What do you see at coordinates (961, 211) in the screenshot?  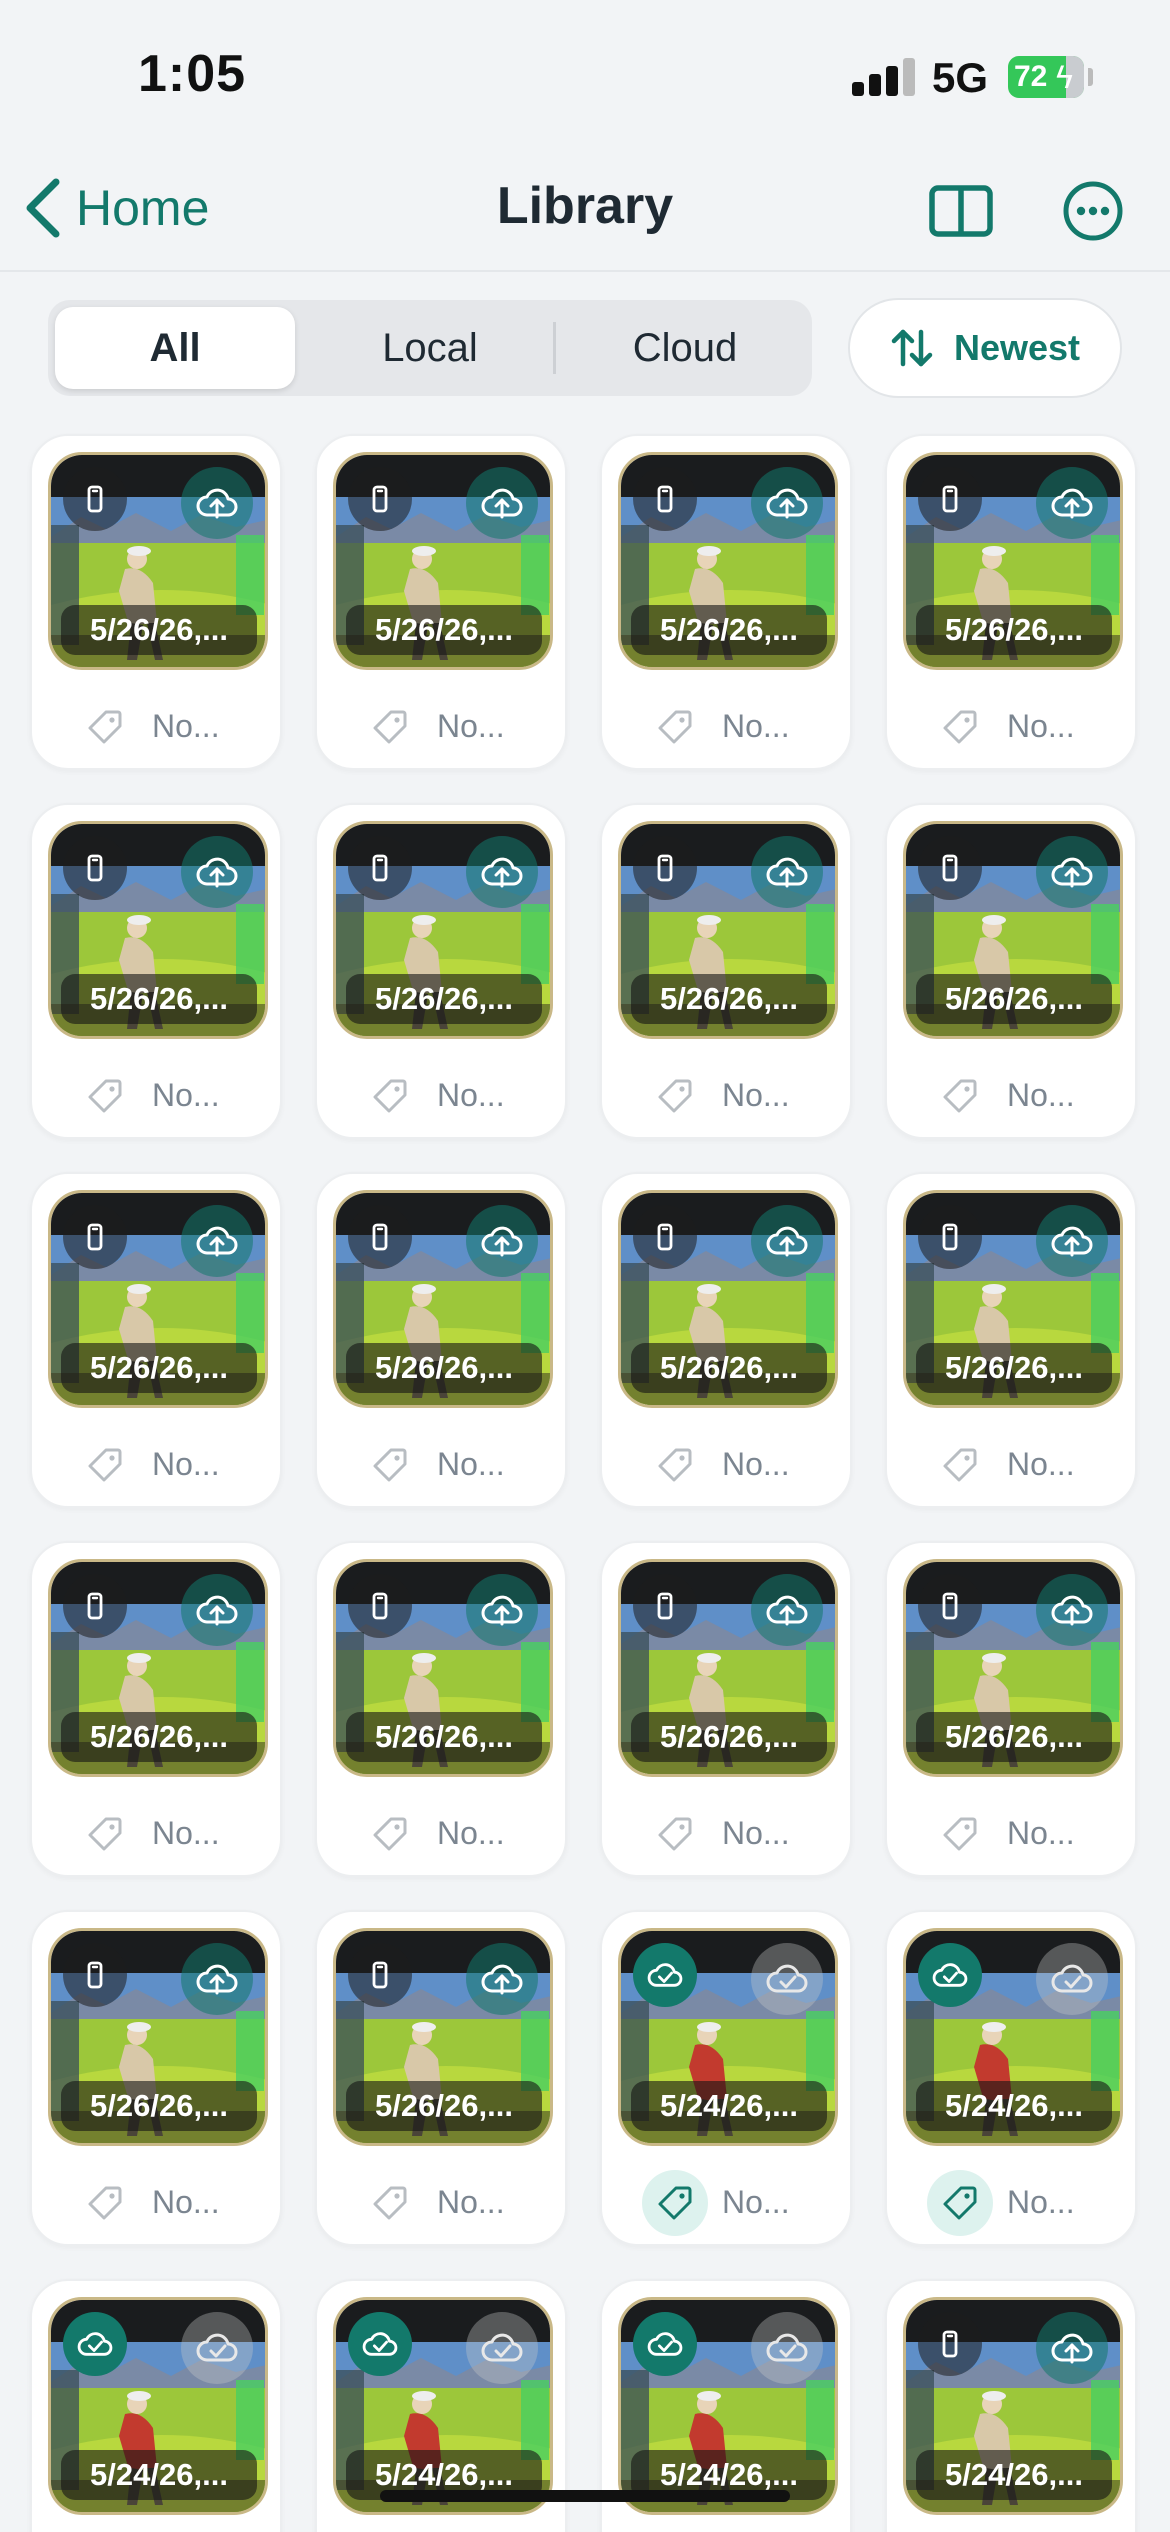 I see `split-view-button` at bounding box center [961, 211].